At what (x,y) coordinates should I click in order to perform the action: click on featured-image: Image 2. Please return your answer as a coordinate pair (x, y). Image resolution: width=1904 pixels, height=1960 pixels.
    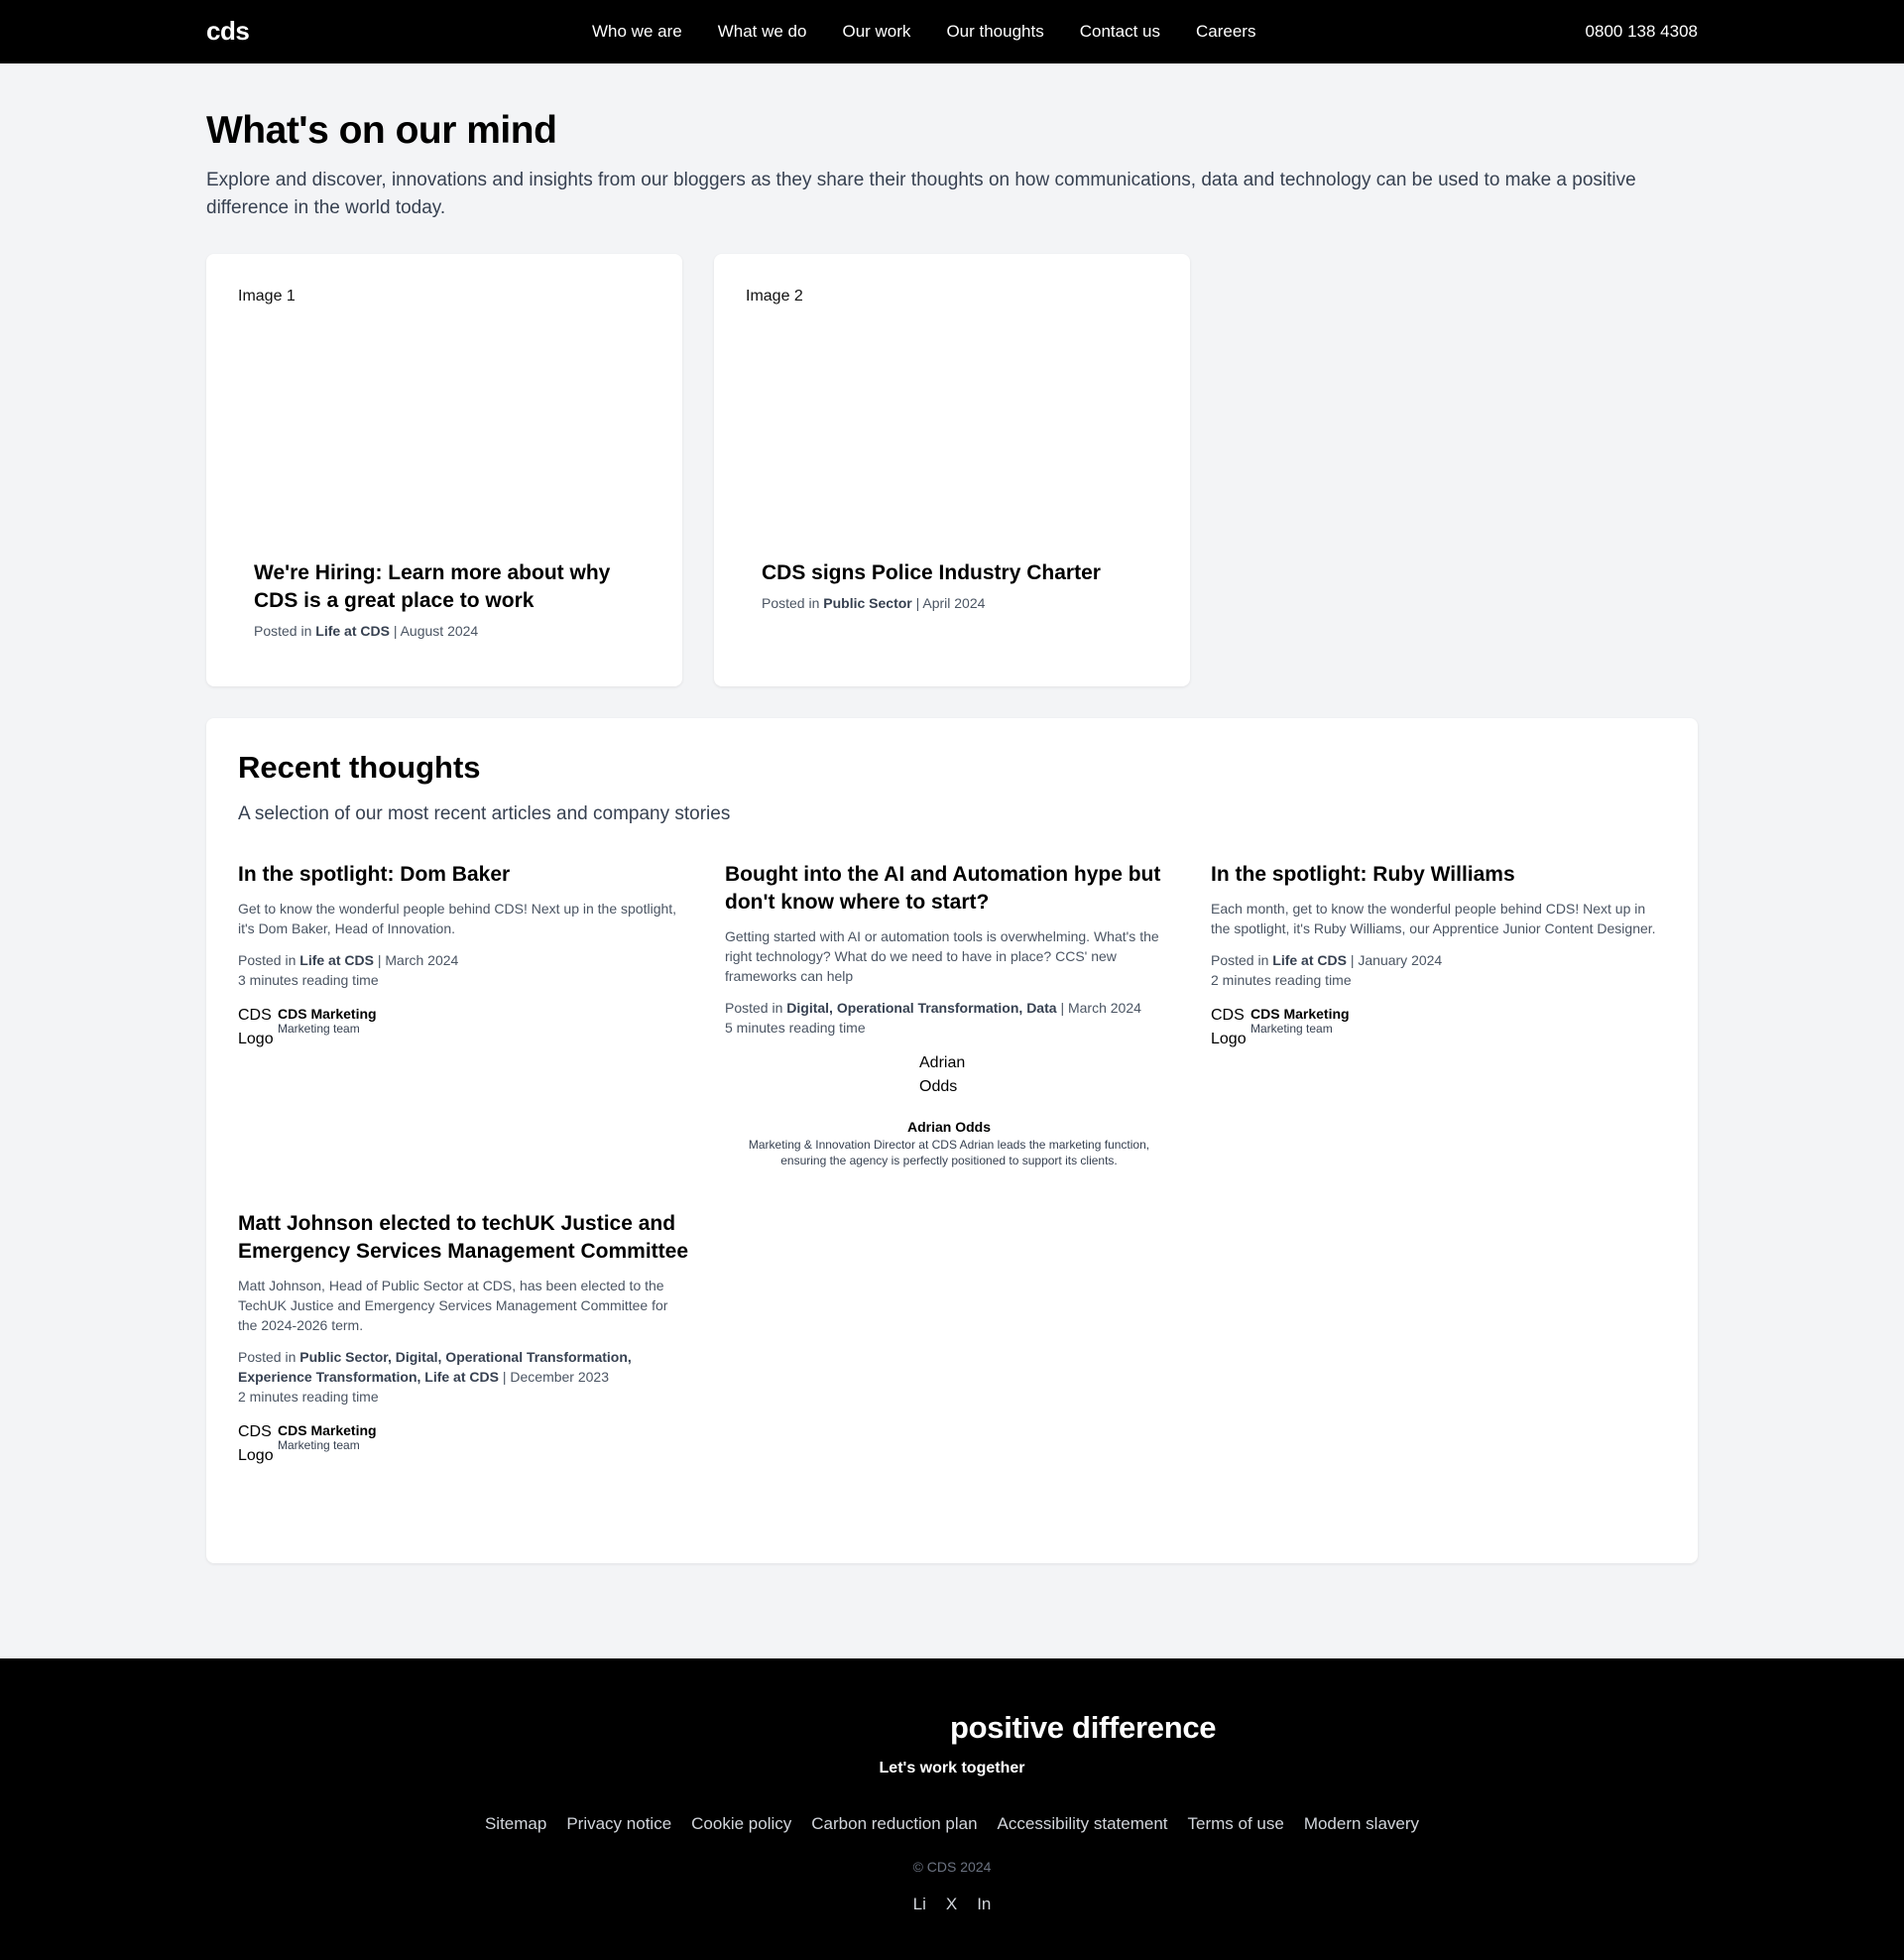
    Looking at the image, I should click on (774, 297).